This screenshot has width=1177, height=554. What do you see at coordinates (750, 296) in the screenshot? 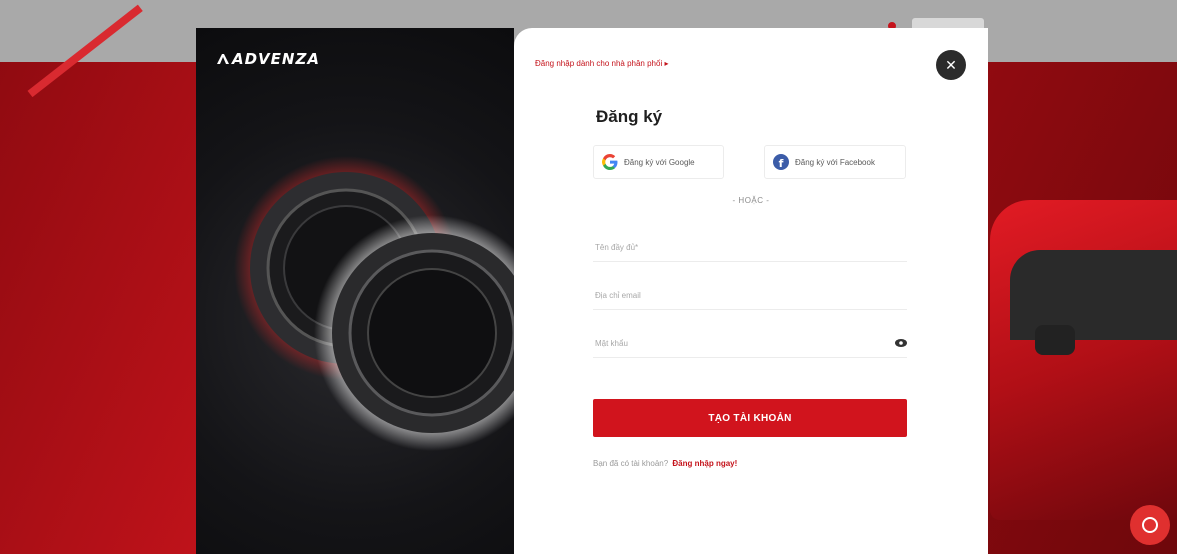
I see `email-field` at bounding box center [750, 296].